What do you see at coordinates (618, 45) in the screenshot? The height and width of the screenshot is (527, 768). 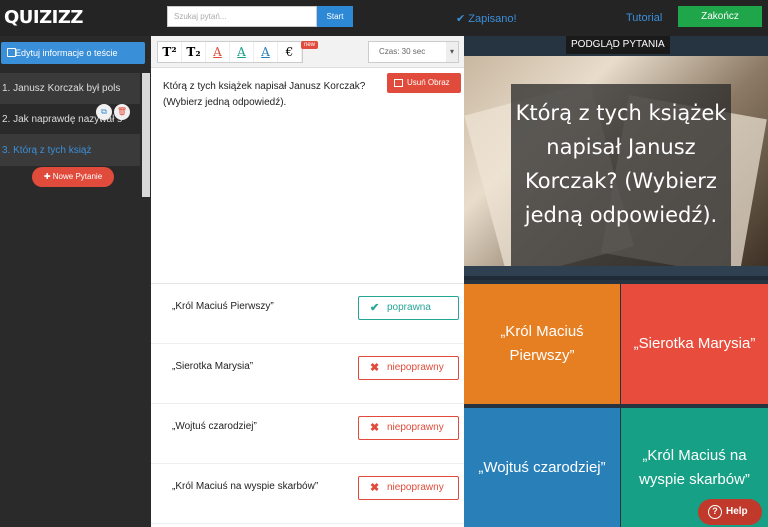 I see `preview-label: PODGLĄD PYTANIA` at bounding box center [618, 45].